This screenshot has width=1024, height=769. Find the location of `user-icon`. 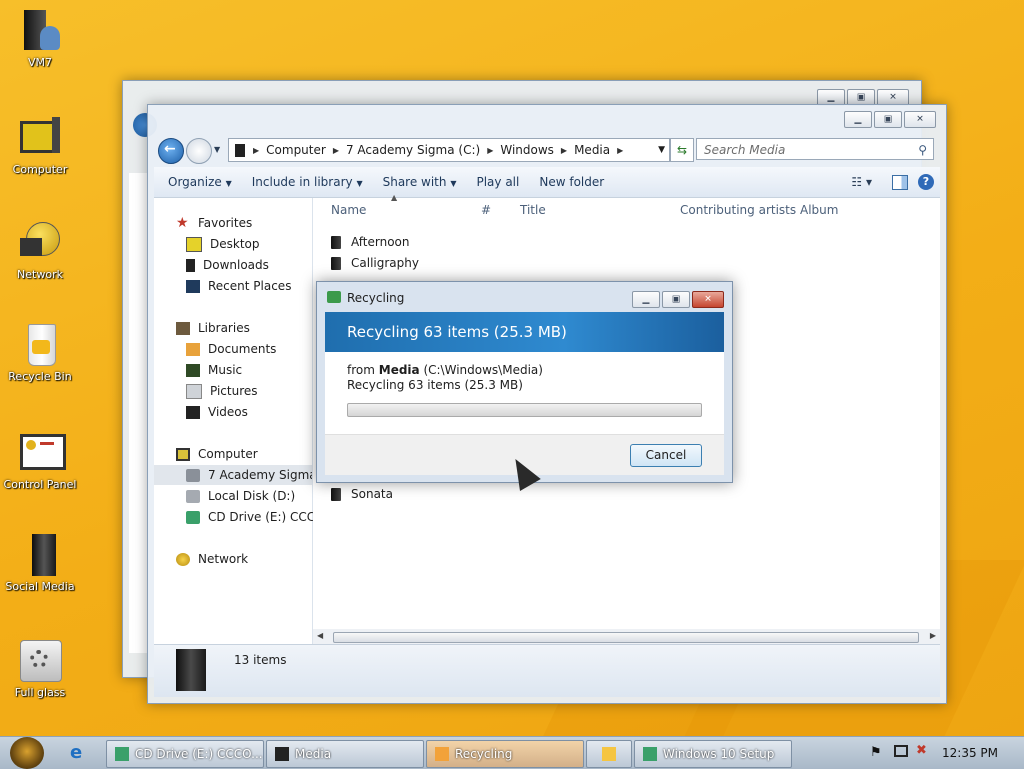

user-icon is located at coordinates (40, 30).